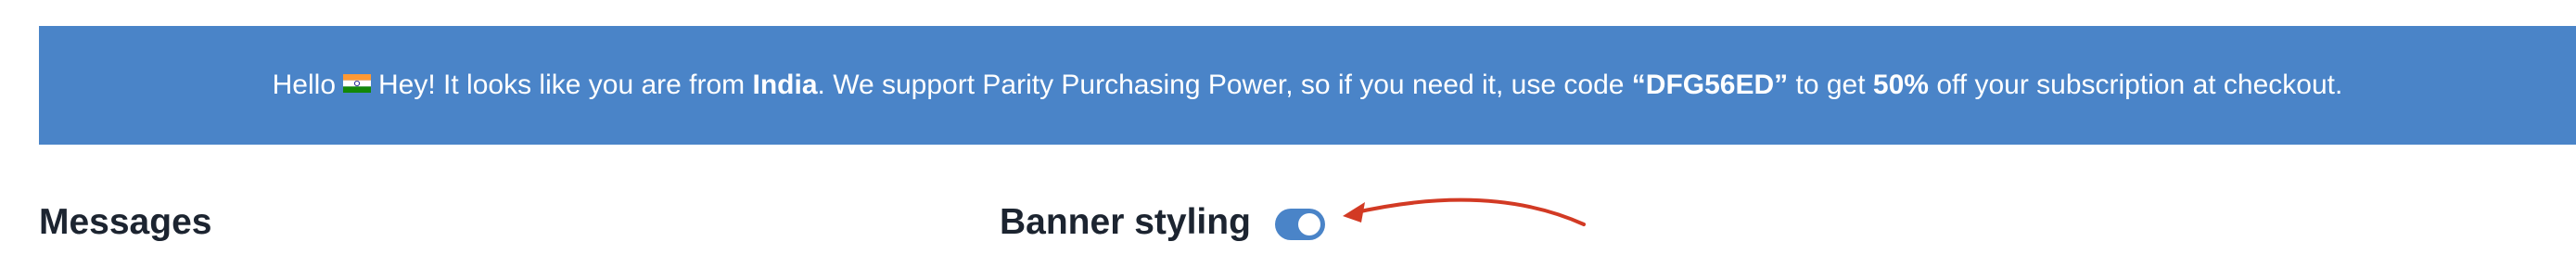 This screenshot has width=2576, height=280. What do you see at coordinates (358, 83) in the screenshot?
I see `india-flag-icon` at bounding box center [358, 83].